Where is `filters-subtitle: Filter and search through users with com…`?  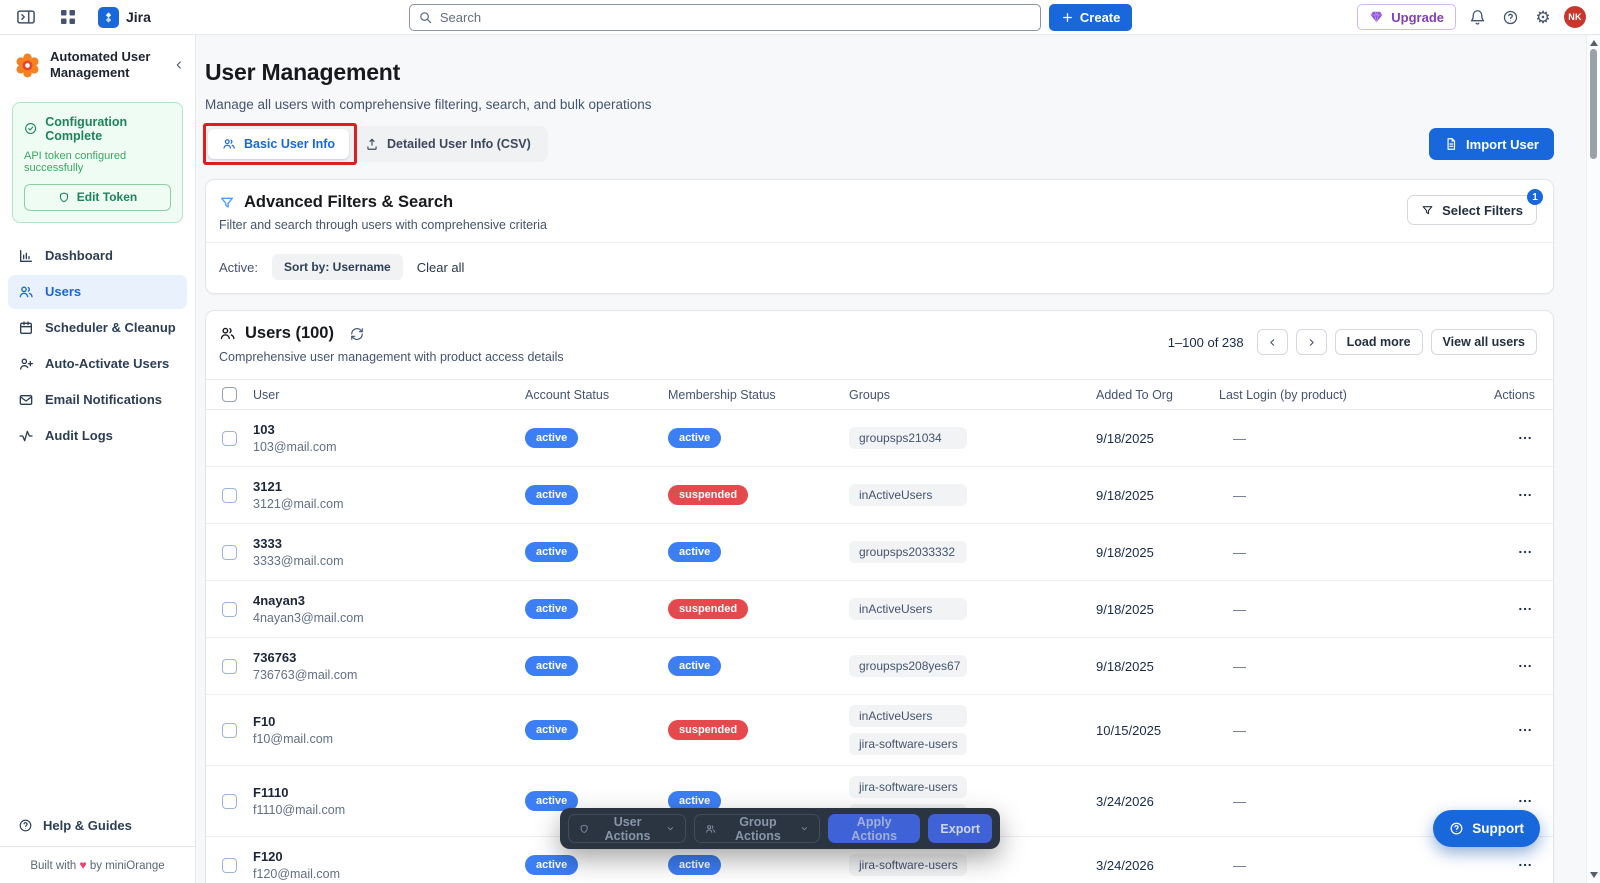
filters-subtitle: Filter and search through users with com… is located at coordinates (383, 225).